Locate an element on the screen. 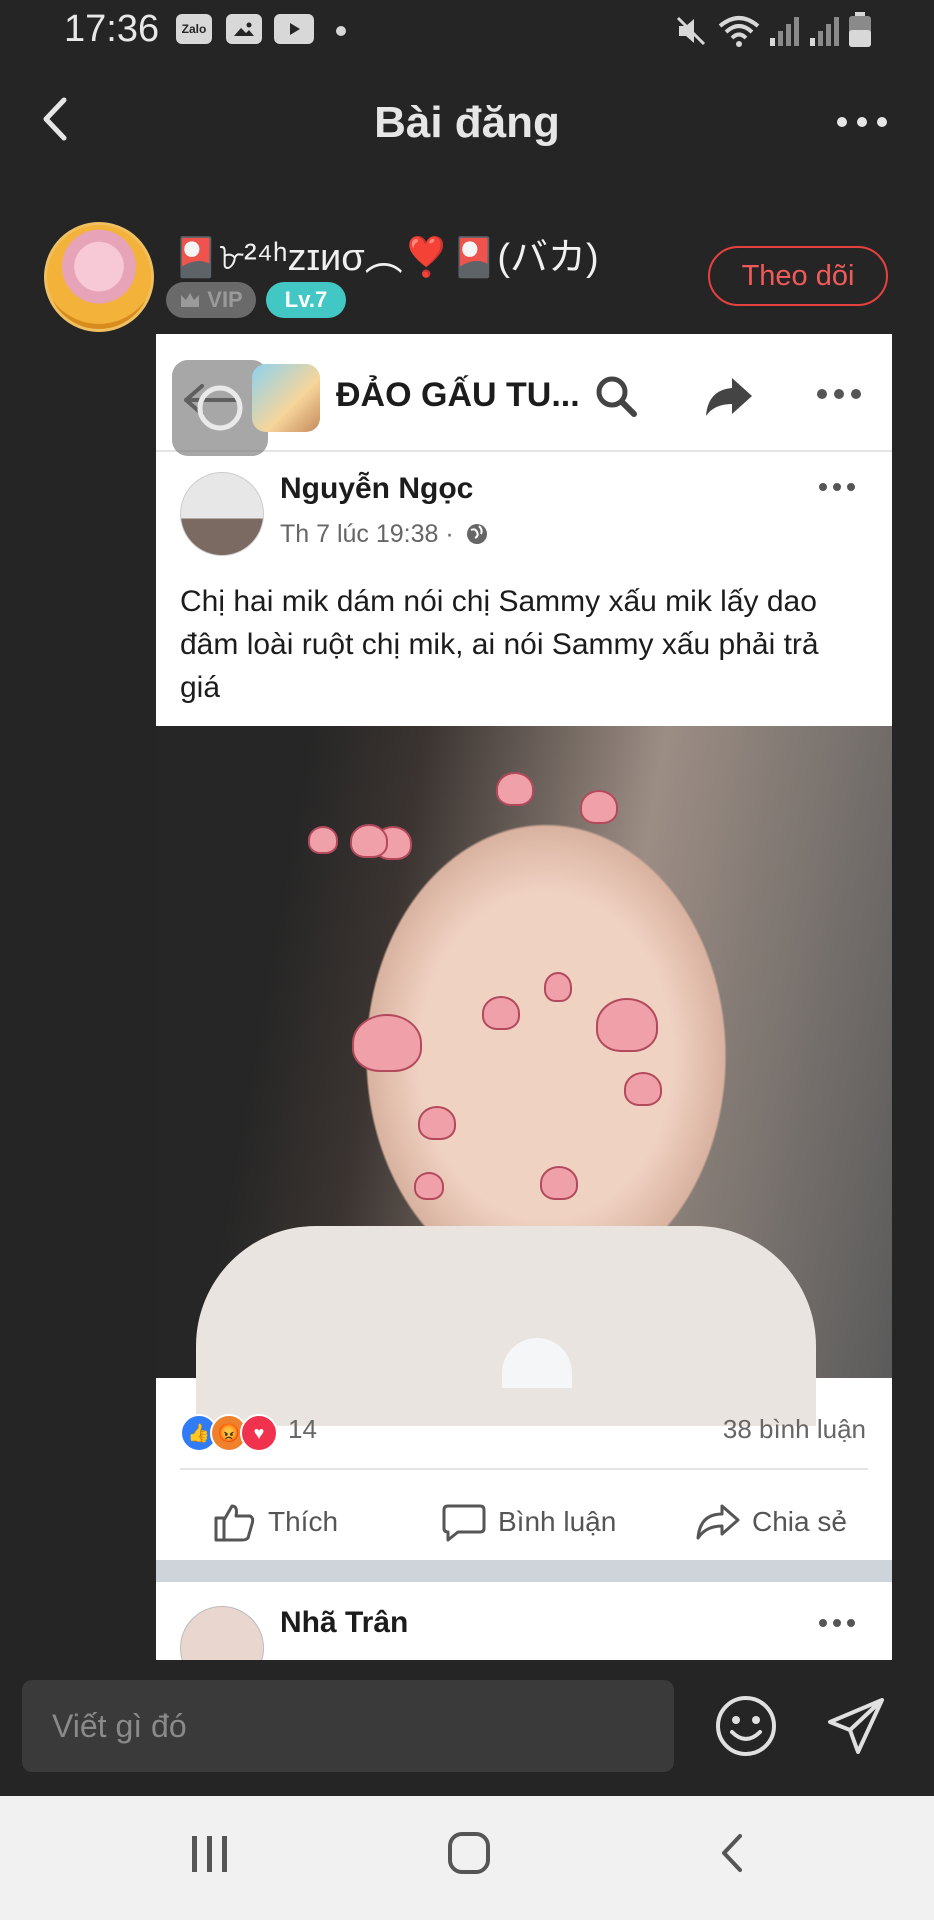  photo-shirt is located at coordinates (506, 1326).